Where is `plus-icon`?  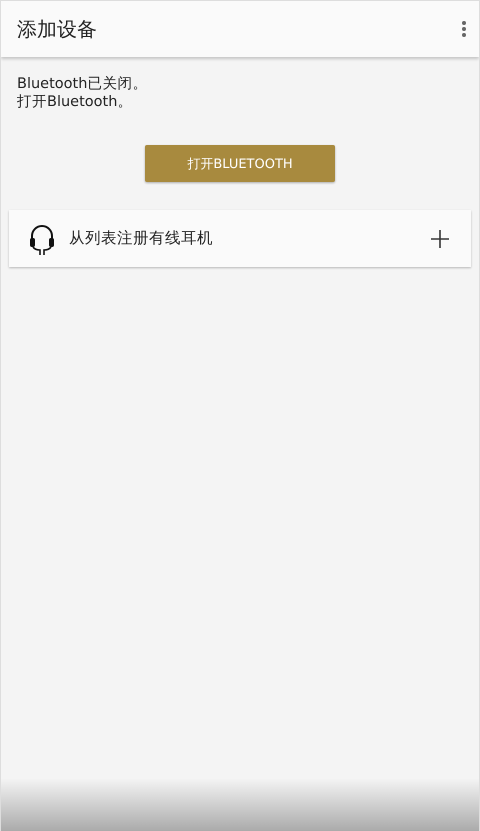
plus-icon is located at coordinates (440, 239).